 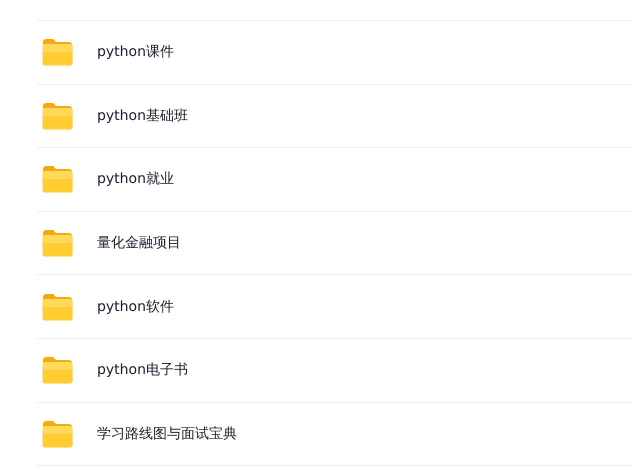 I want to click on folder-name: python基础班, so click(x=142, y=115).